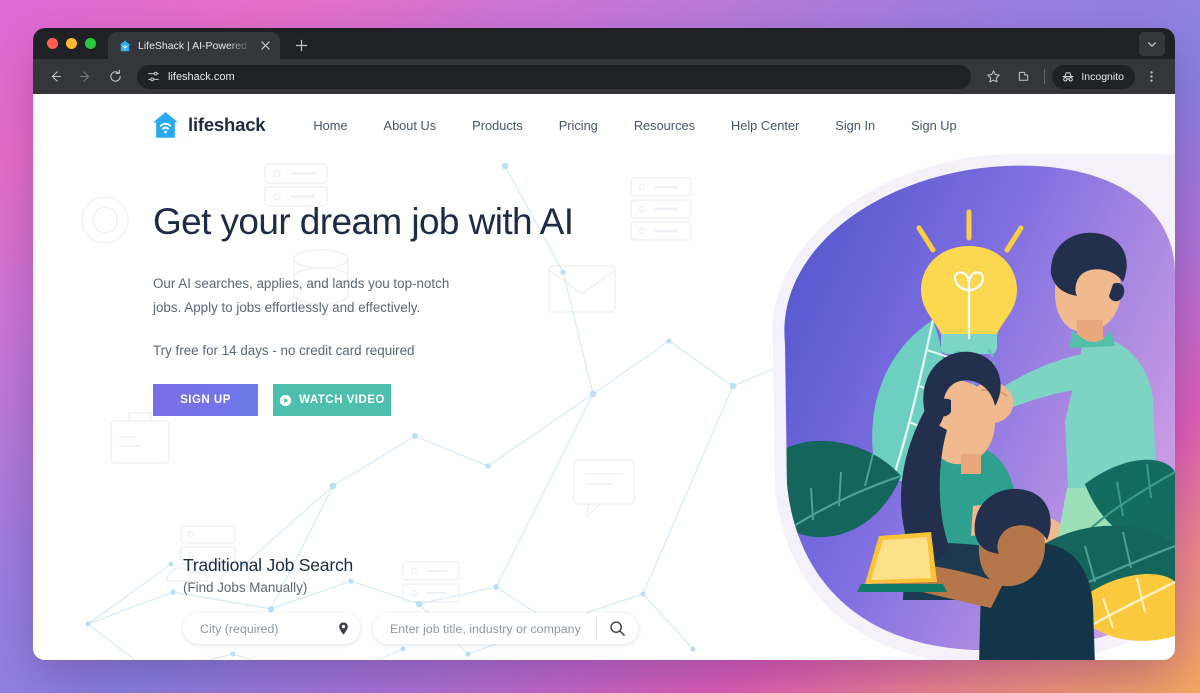 This screenshot has width=1200, height=693. Describe the element at coordinates (1152, 44) in the screenshot. I see `chevron-down-icon` at that location.